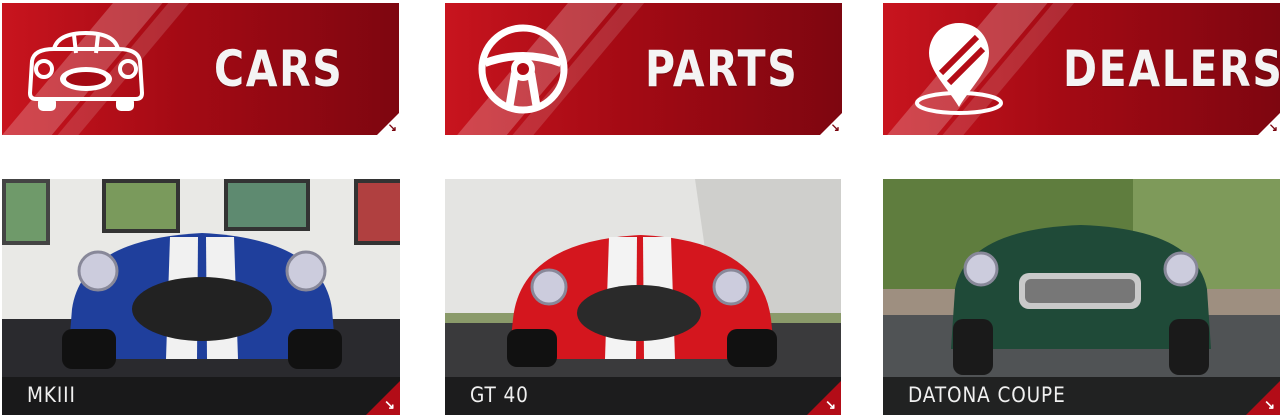 The height and width of the screenshot is (415, 1280). What do you see at coordinates (959, 71) in the screenshot?
I see `map-pin-icon` at bounding box center [959, 71].